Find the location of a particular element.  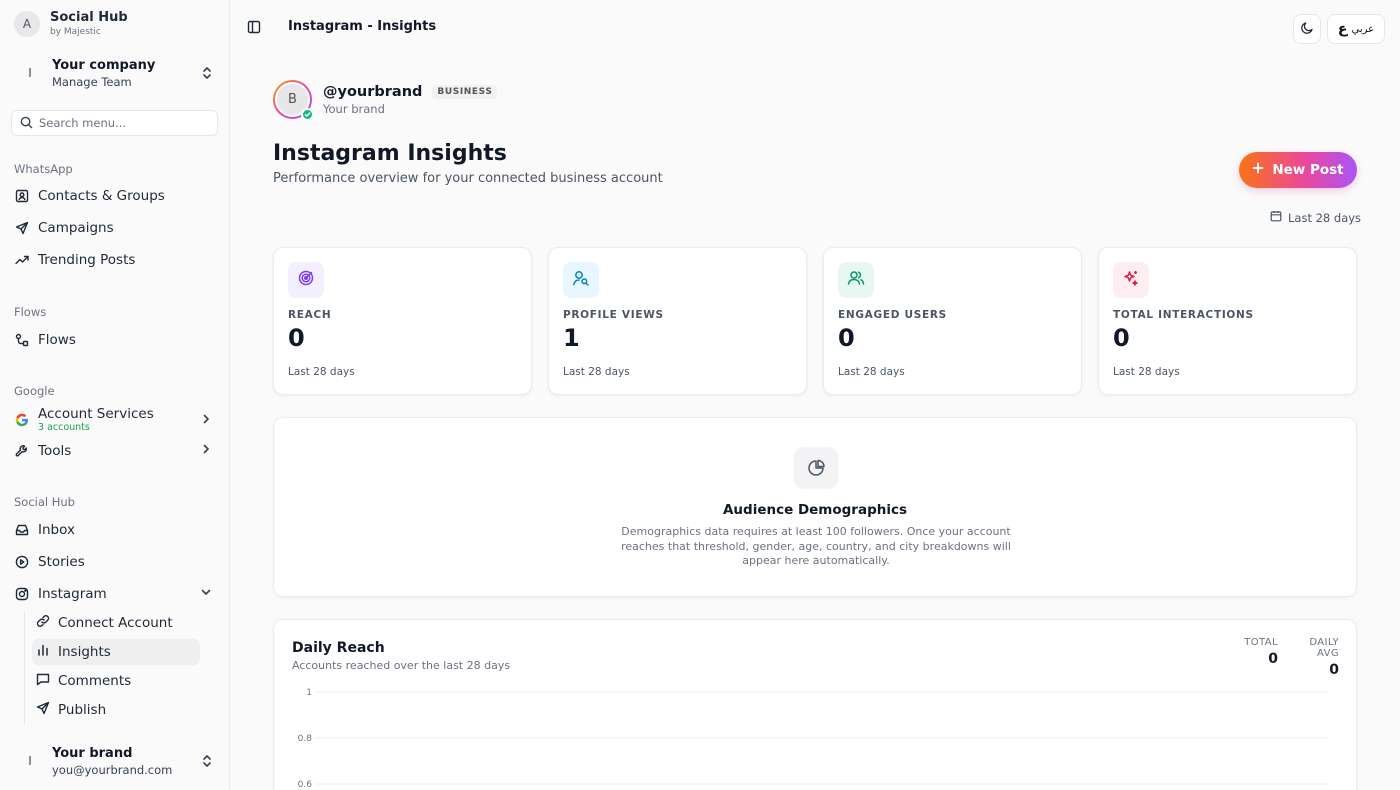

top-bar: Instagram - Insights ع عربي is located at coordinates (815, 28).